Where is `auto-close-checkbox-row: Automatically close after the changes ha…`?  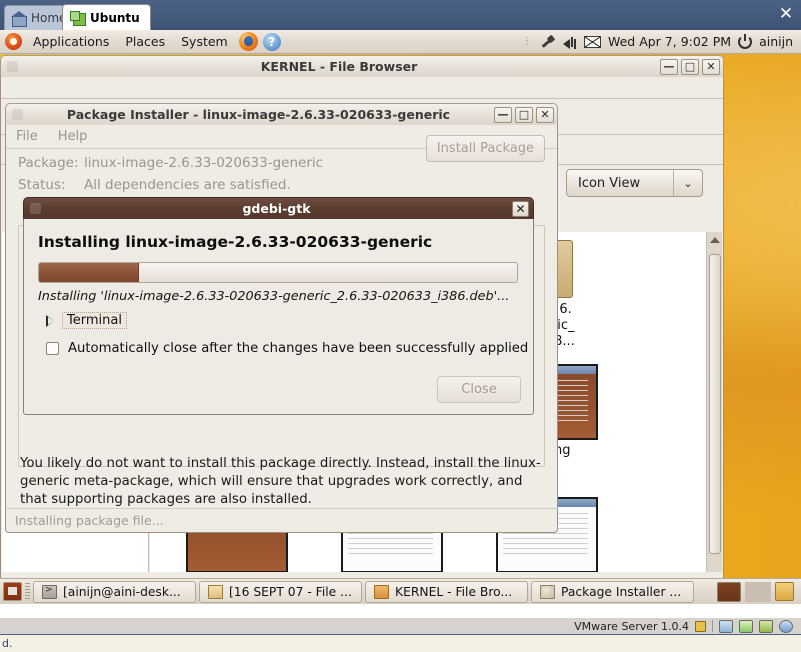
auto-close-checkbox-row: Automatically close after the changes ha… is located at coordinates (287, 348).